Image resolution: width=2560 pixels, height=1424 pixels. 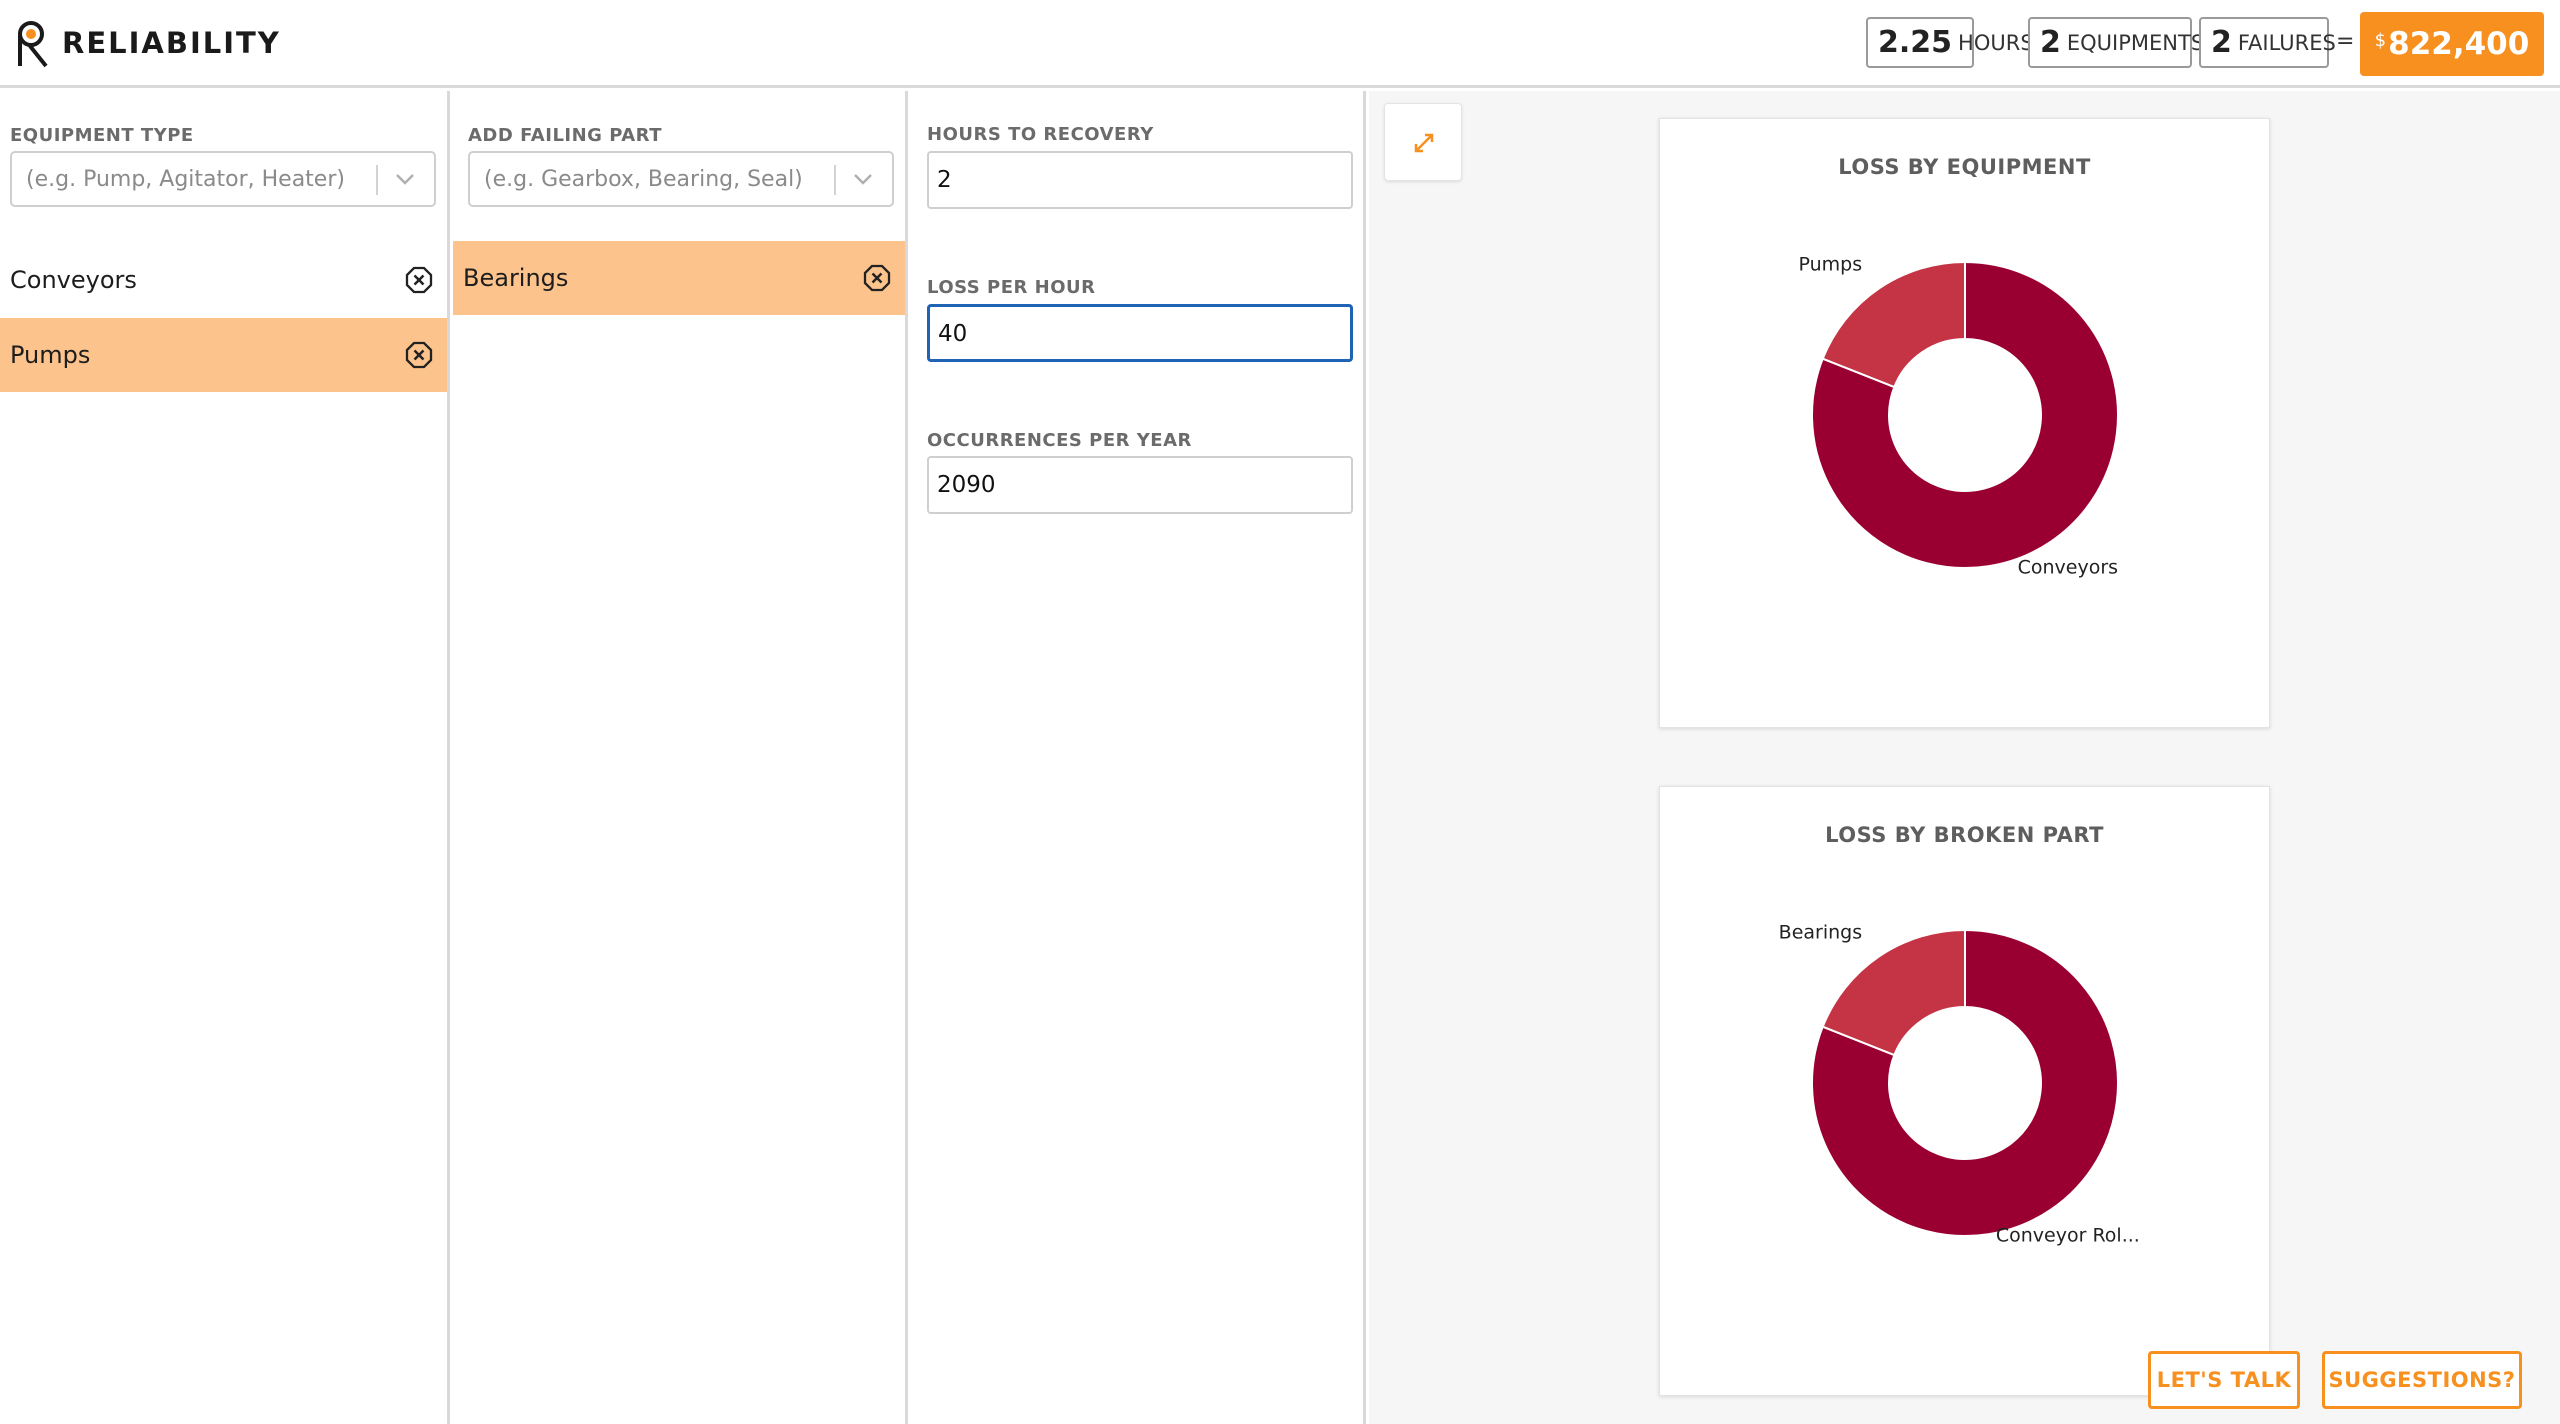 I want to click on equipment-item-label: Conveyors, so click(x=73, y=280).